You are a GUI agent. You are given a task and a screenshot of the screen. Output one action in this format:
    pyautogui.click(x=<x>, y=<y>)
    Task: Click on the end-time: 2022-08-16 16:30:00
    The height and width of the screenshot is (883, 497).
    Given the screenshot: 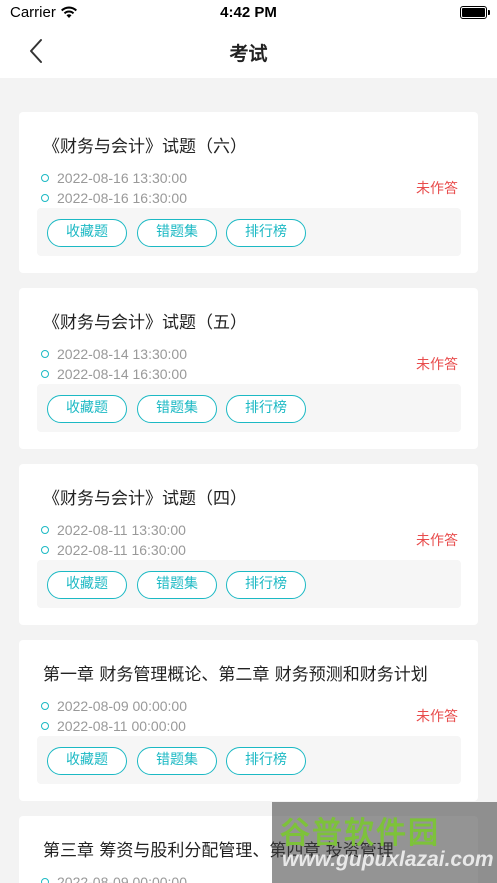 What is the action you would take?
    pyautogui.click(x=122, y=198)
    